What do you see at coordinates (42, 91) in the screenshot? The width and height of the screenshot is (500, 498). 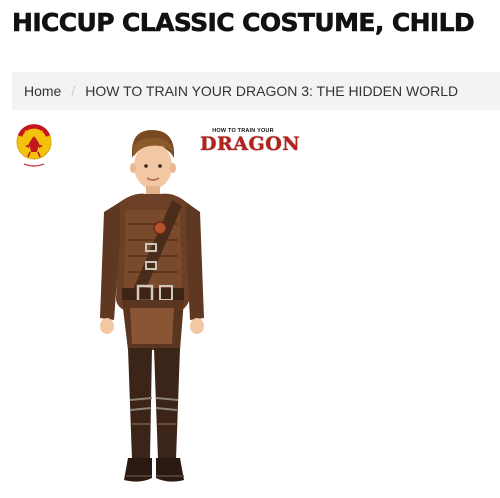 I see `breadcrumb-home-link: Home` at bounding box center [42, 91].